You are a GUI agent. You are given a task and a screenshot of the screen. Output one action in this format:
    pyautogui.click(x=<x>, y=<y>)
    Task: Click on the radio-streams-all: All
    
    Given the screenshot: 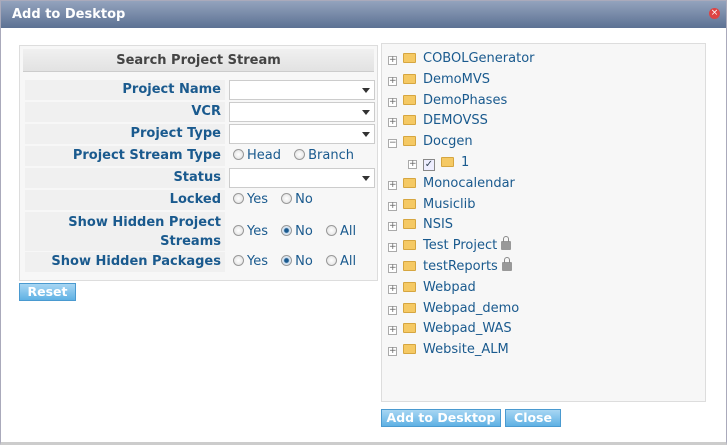 What is the action you would take?
    pyautogui.click(x=341, y=231)
    